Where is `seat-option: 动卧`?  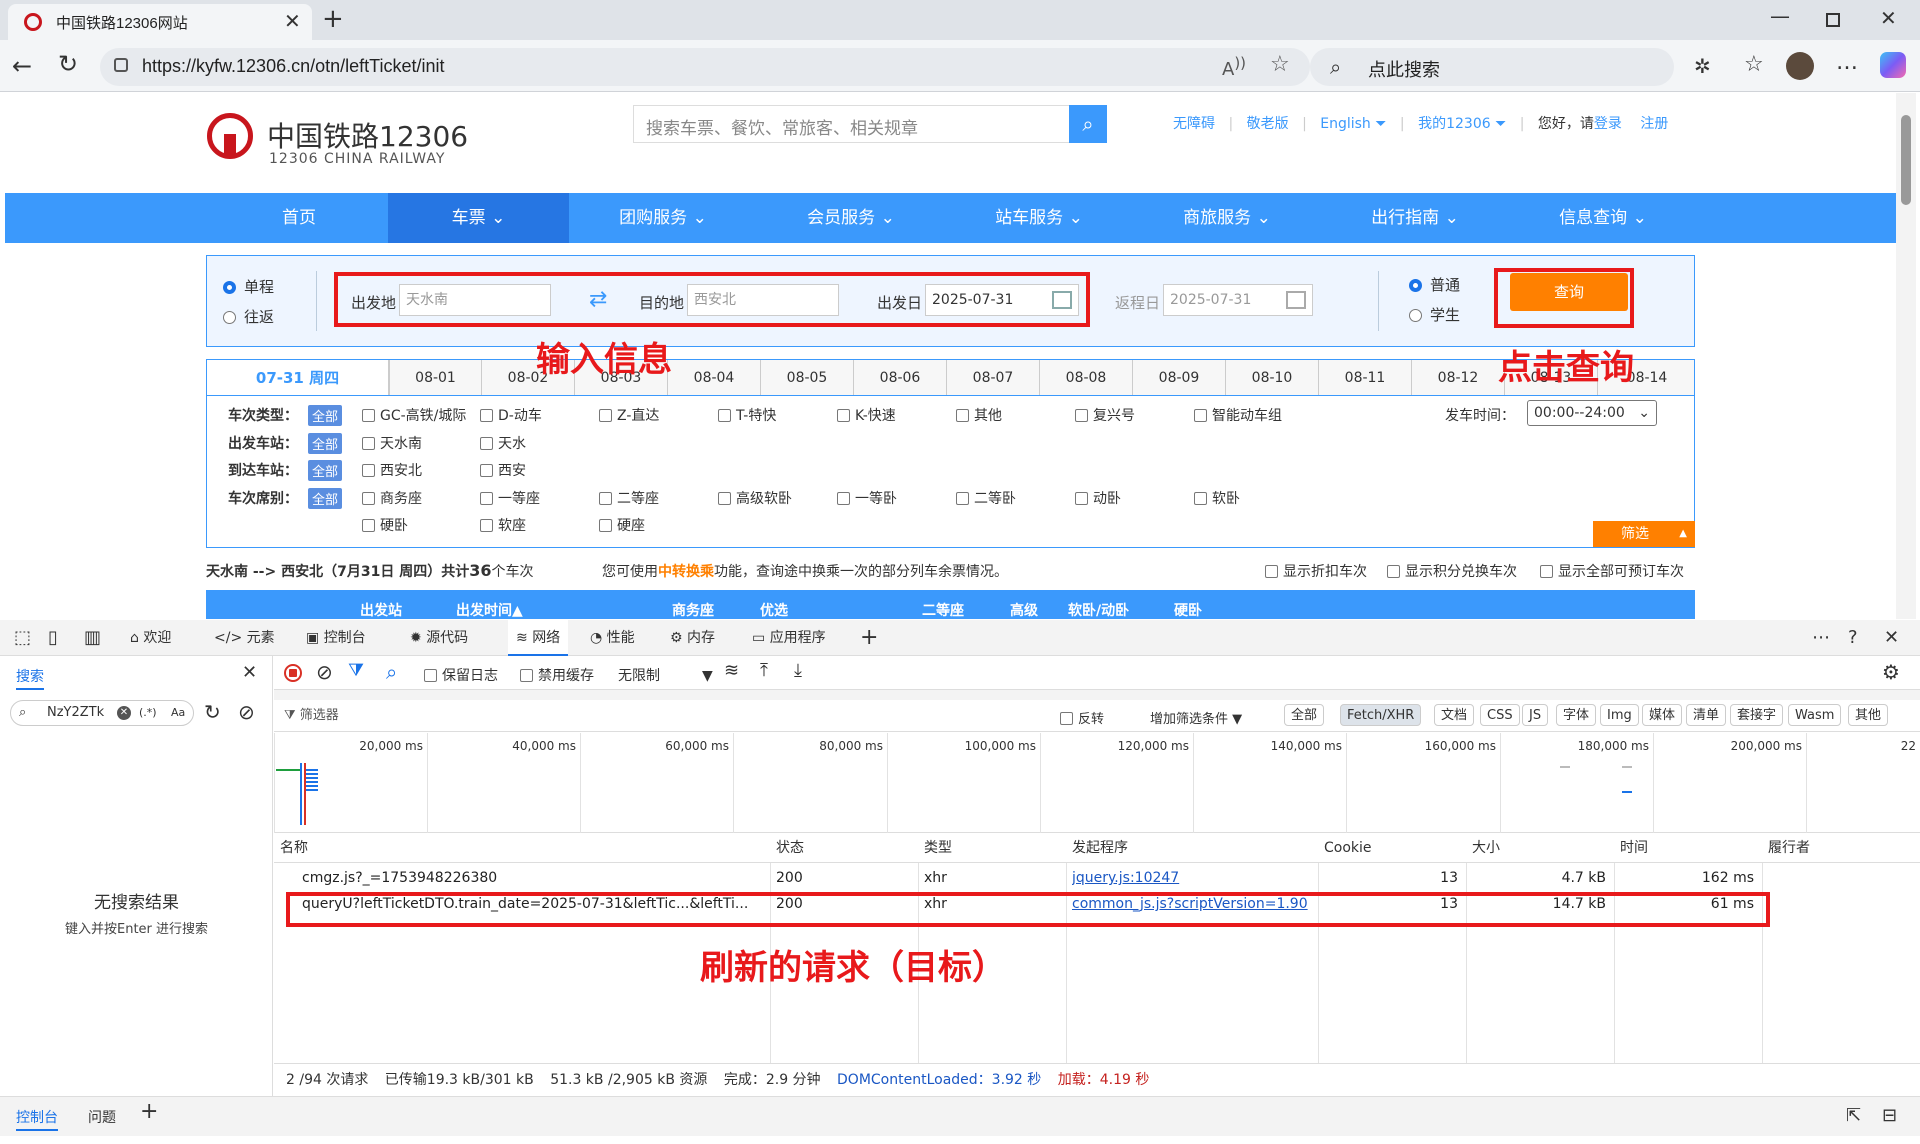
seat-option: 动卧 is located at coordinates (1098, 498).